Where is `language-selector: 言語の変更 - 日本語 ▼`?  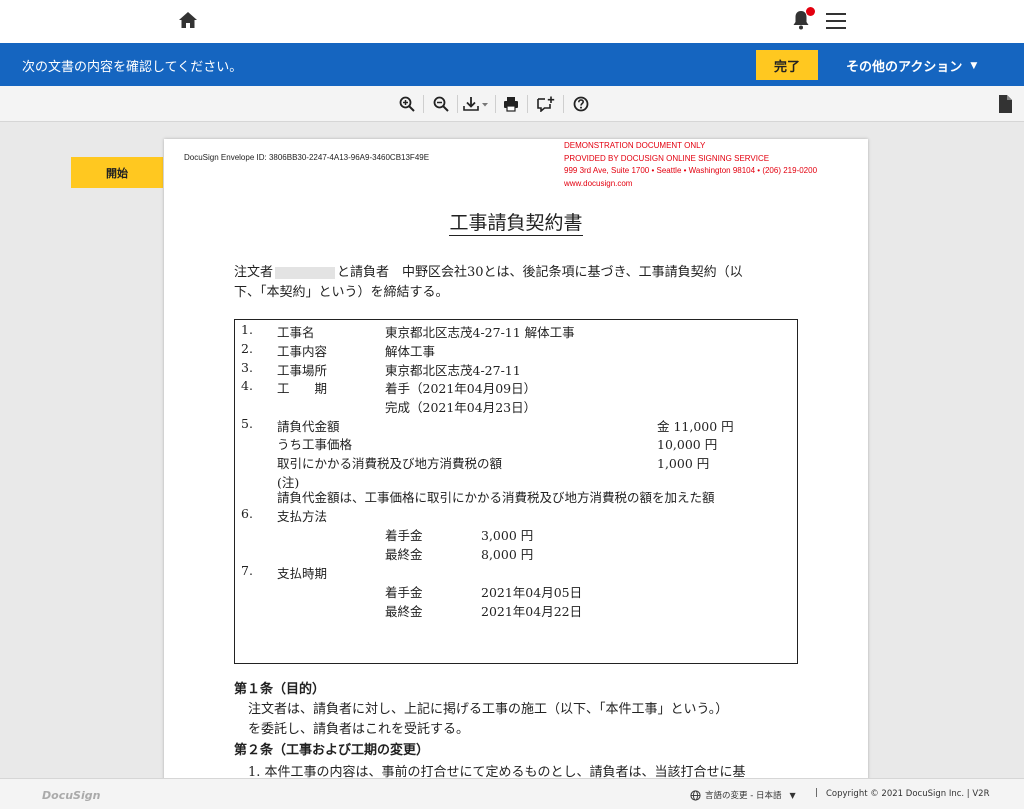
language-selector: 言語の変更 - 日本語 ▼ is located at coordinates (743, 795).